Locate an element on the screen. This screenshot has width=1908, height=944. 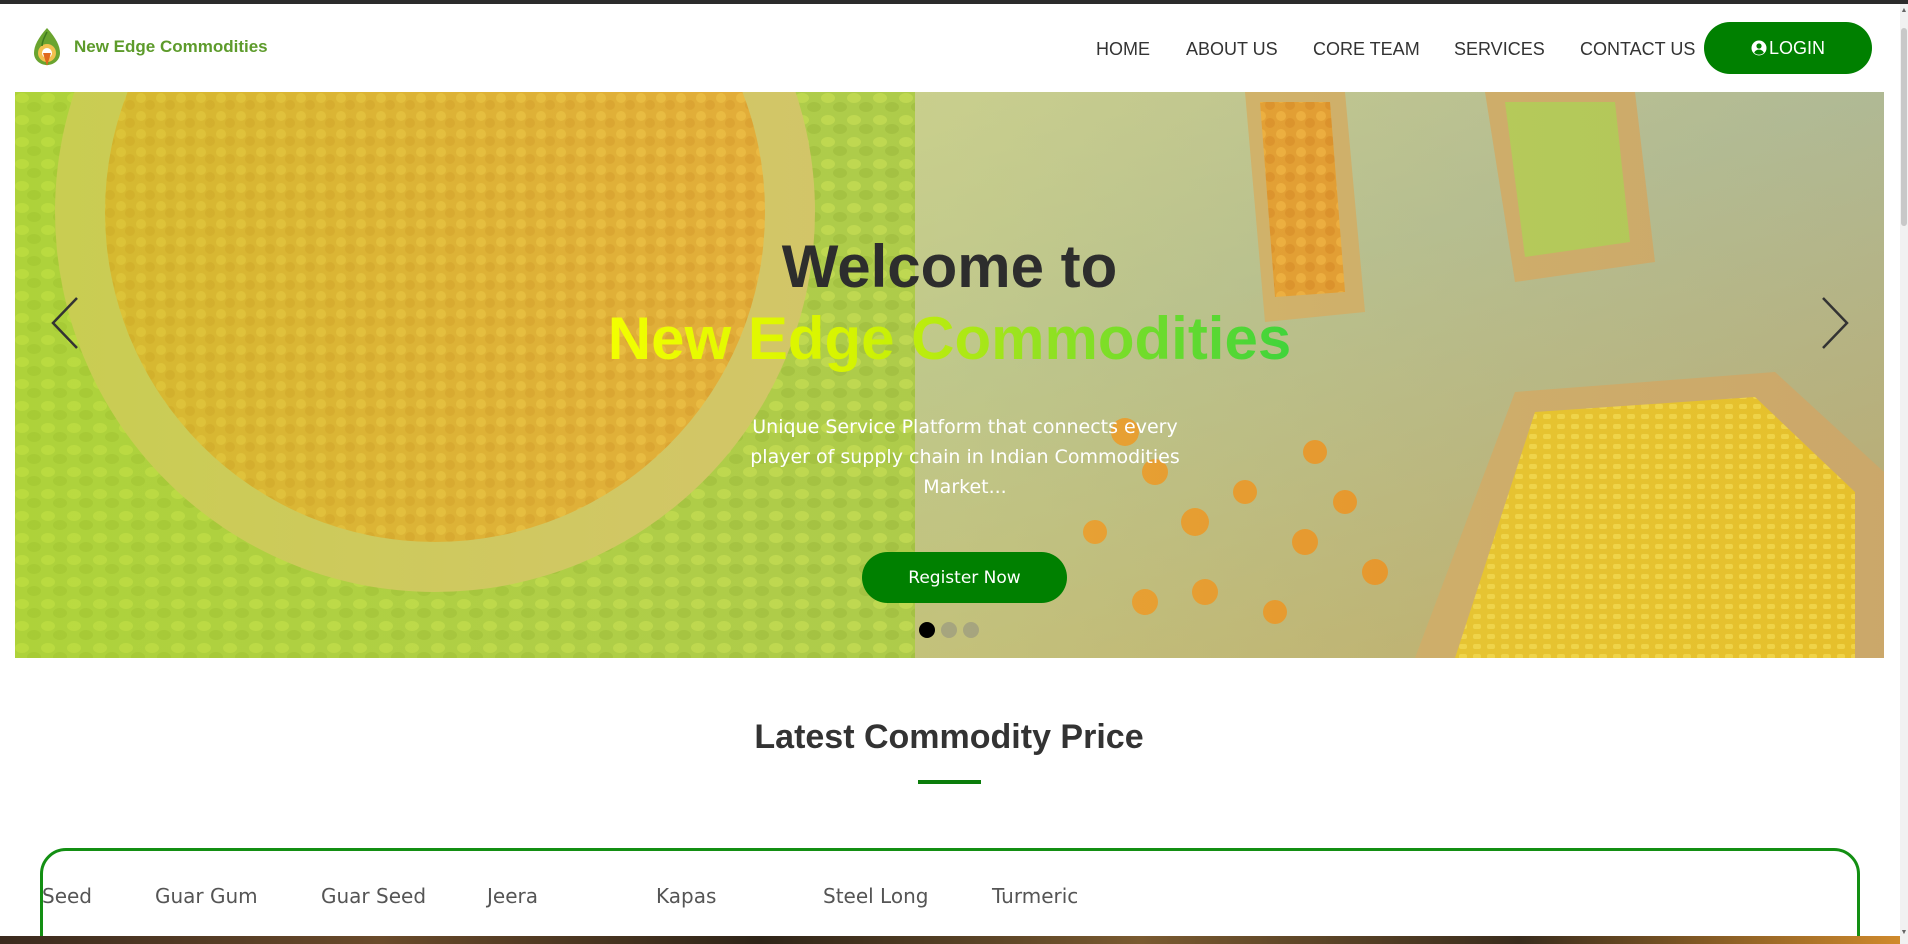
scroll-thumb is located at coordinates (1904, 127).